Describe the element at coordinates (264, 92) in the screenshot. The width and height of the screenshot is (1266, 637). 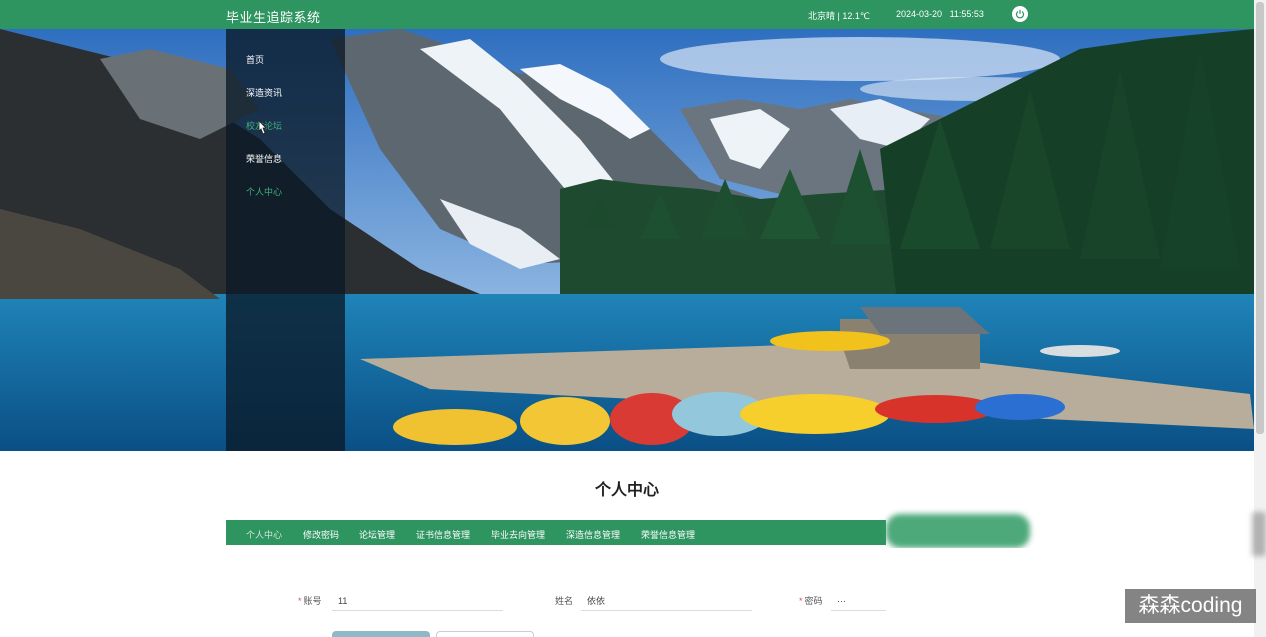
I see `nav-item-study-news: 深造资讯` at that location.